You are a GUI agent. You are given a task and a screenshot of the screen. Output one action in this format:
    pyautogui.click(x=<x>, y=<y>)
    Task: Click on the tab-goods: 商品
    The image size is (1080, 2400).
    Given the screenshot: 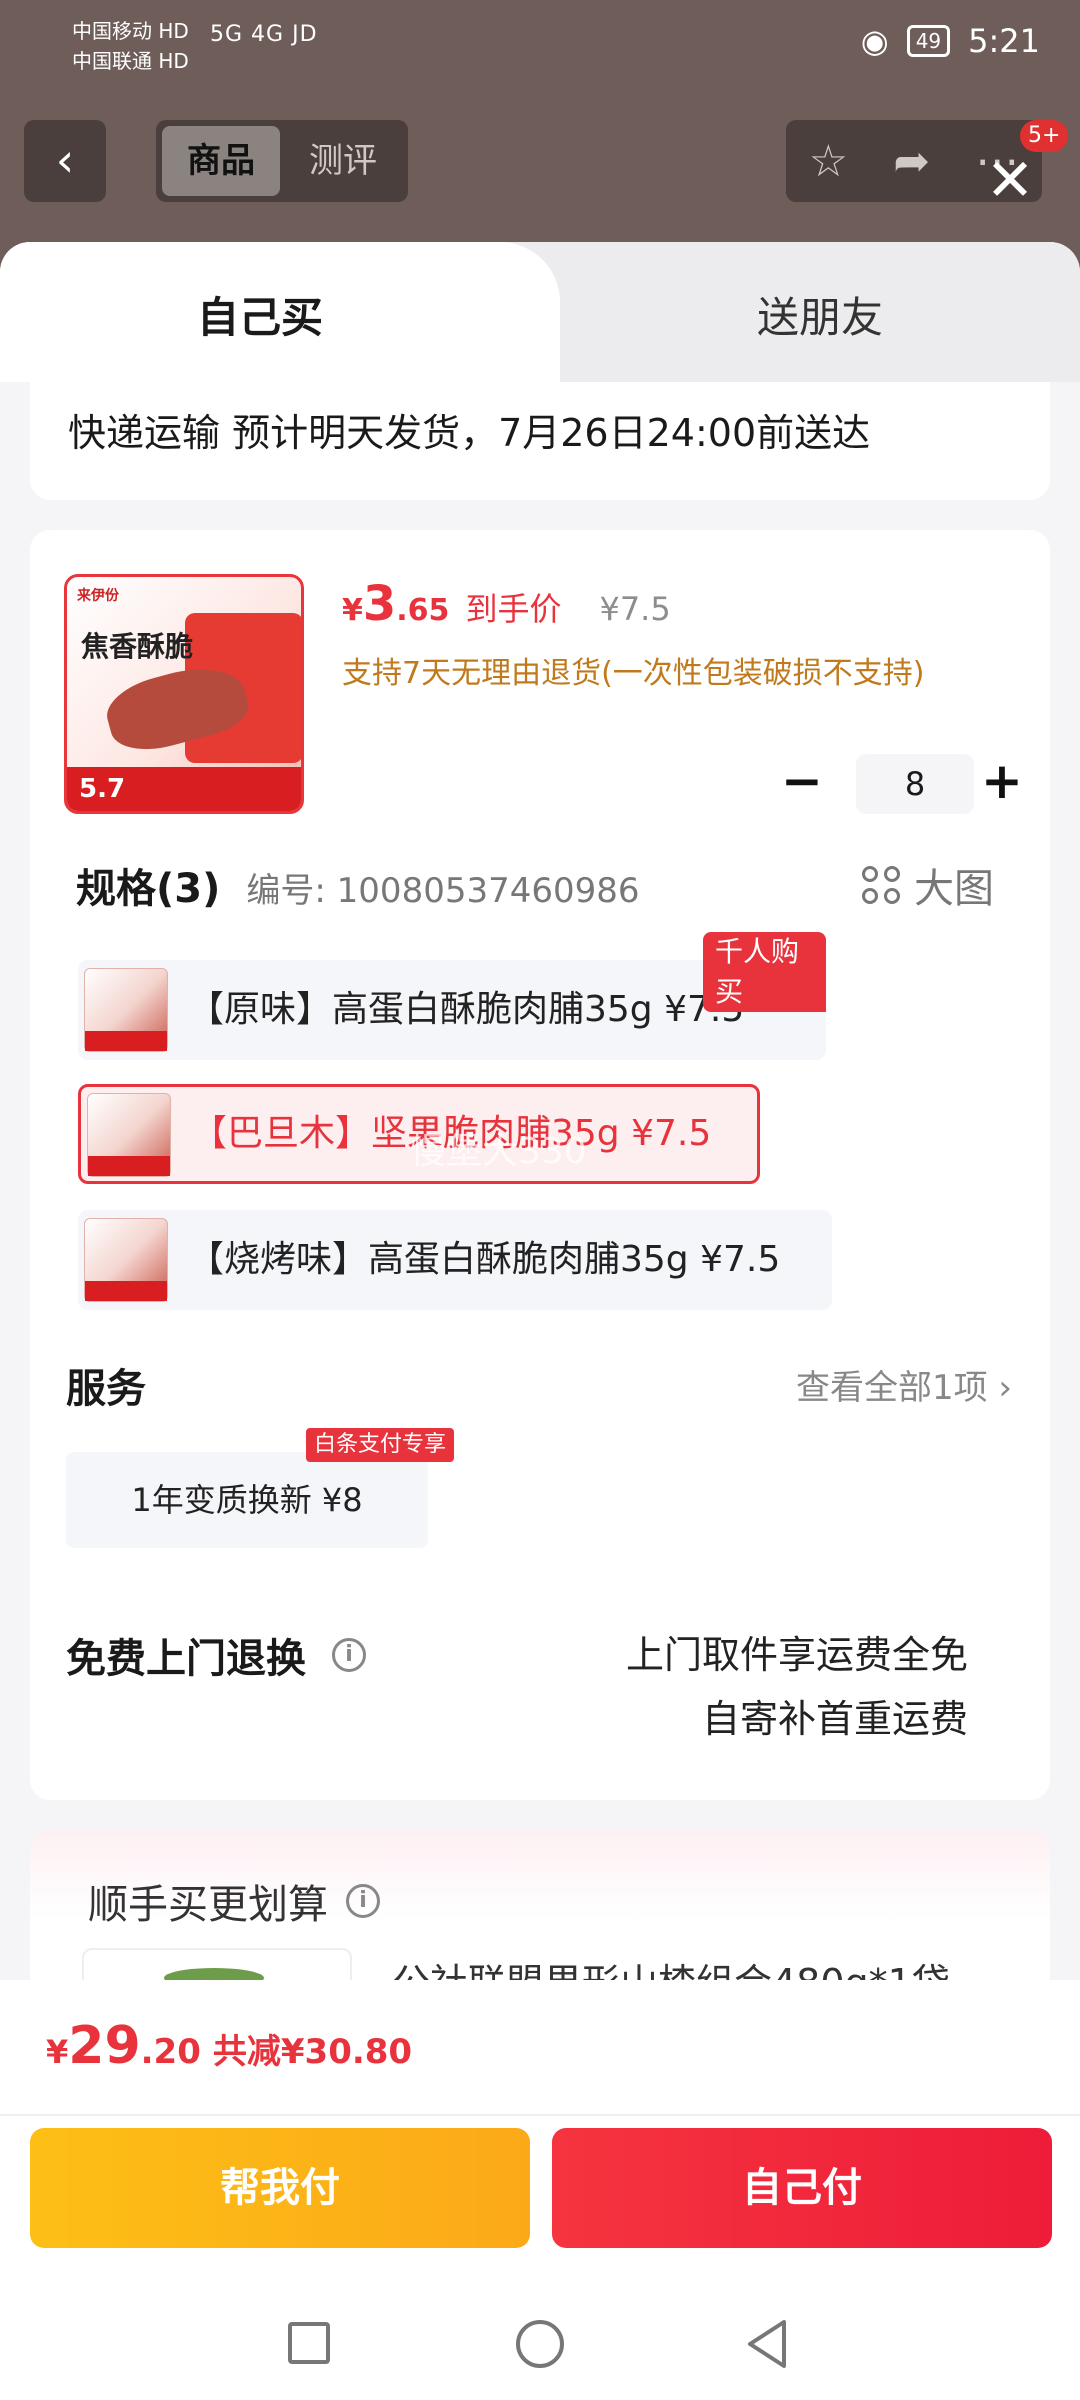 What is the action you would take?
    pyautogui.click(x=221, y=161)
    